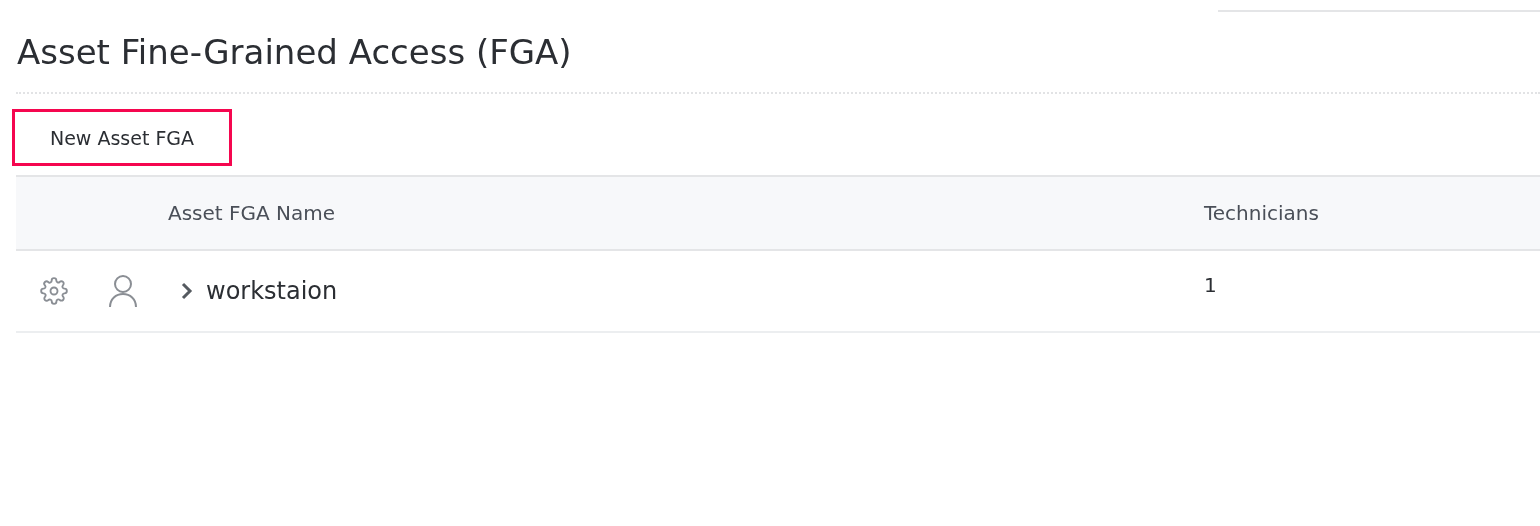 The width and height of the screenshot is (1540, 526). I want to click on user-icon, so click(123, 291).